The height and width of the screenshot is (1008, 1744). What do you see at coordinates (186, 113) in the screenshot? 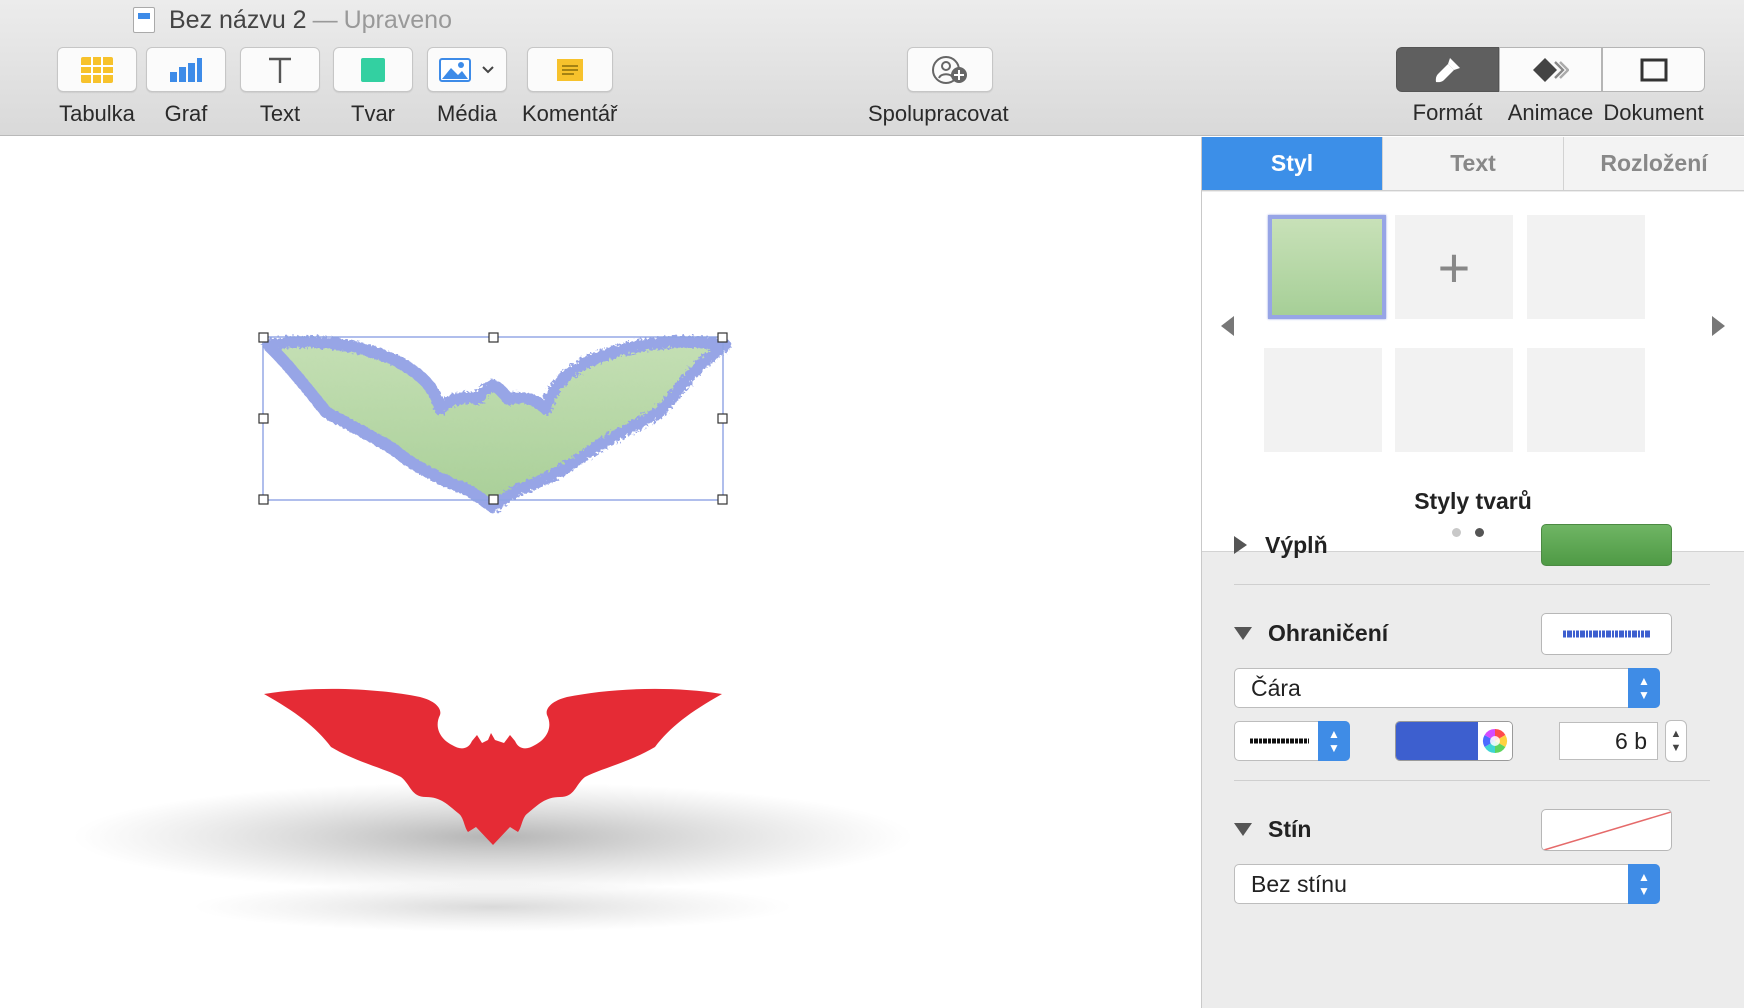
I see `chart-label: Graf` at bounding box center [186, 113].